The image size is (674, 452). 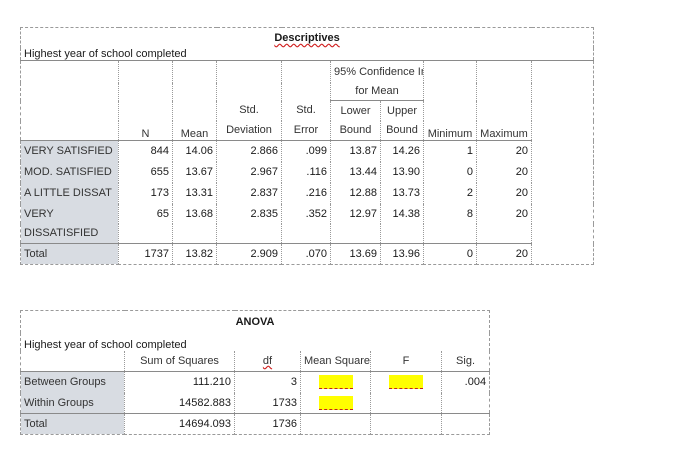 I want to click on descriptives-subtitle: Highest year of school completed, so click(x=307, y=54).